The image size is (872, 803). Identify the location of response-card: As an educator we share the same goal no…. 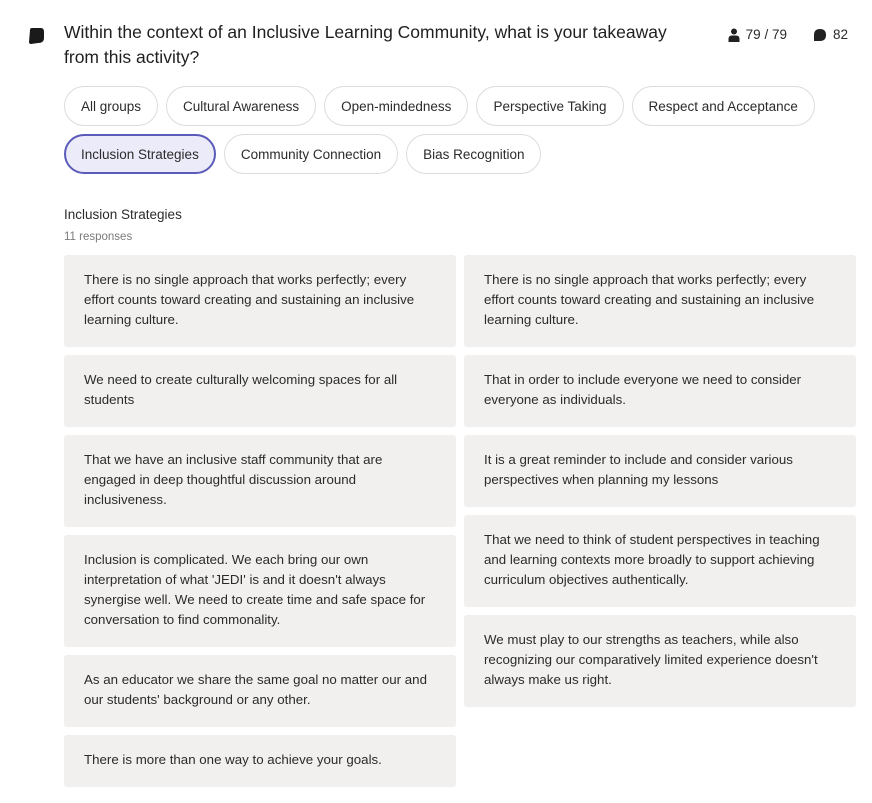
(260, 691).